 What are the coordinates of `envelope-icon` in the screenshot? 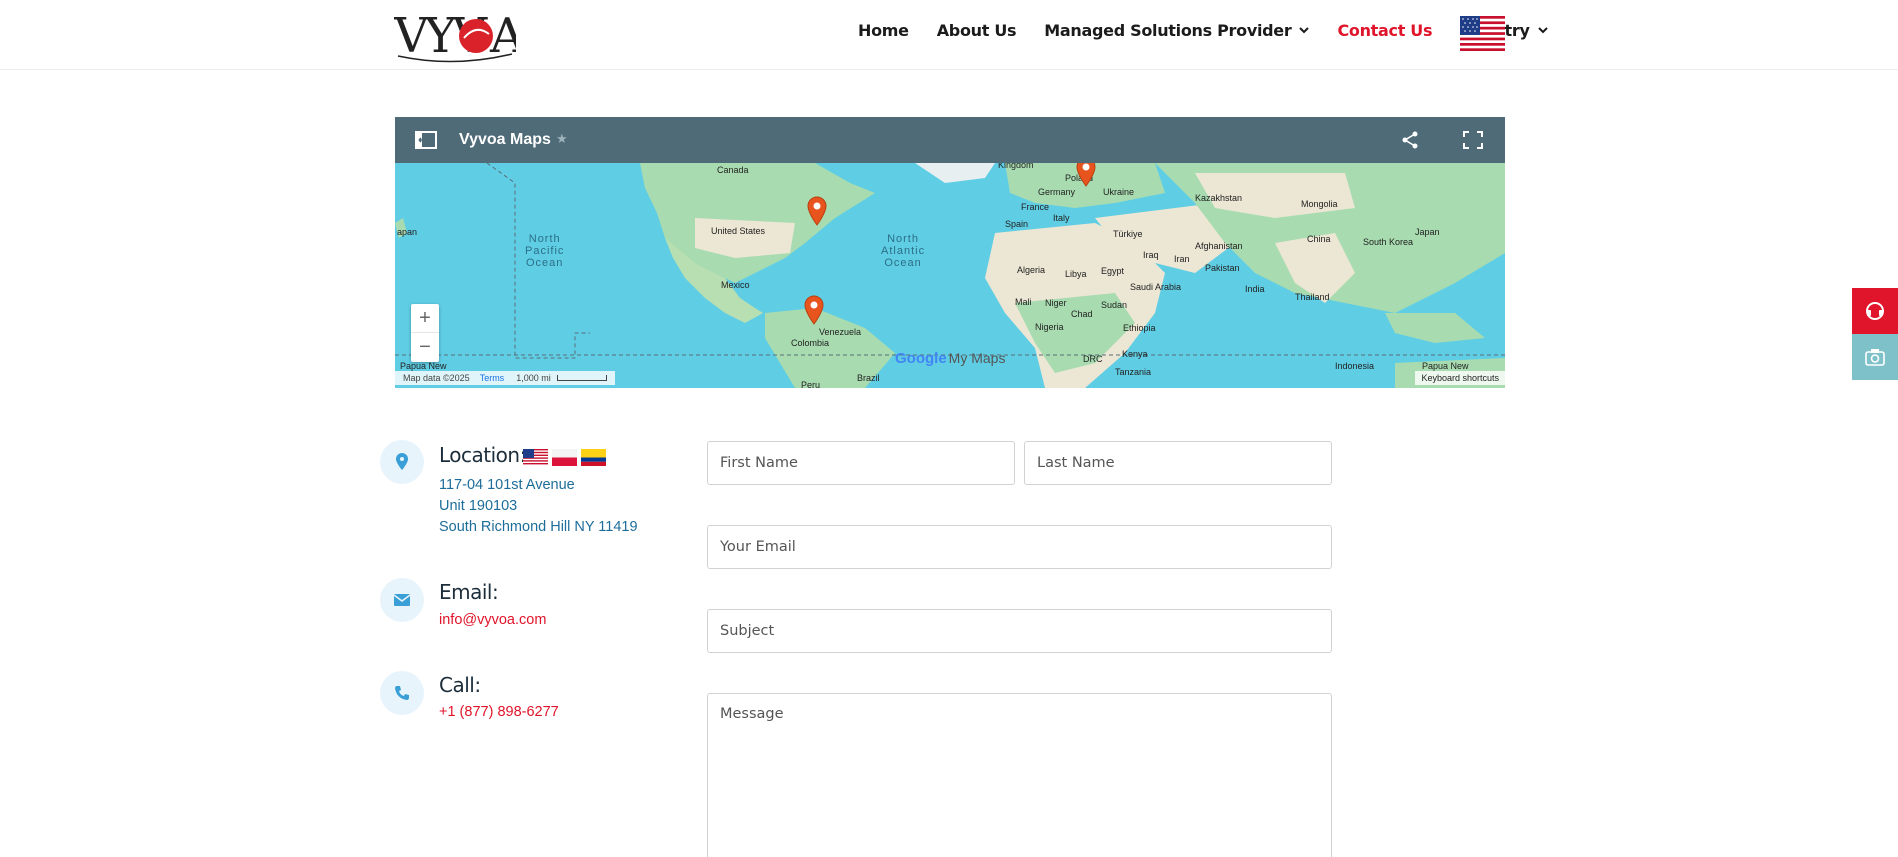 It's located at (402, 600).